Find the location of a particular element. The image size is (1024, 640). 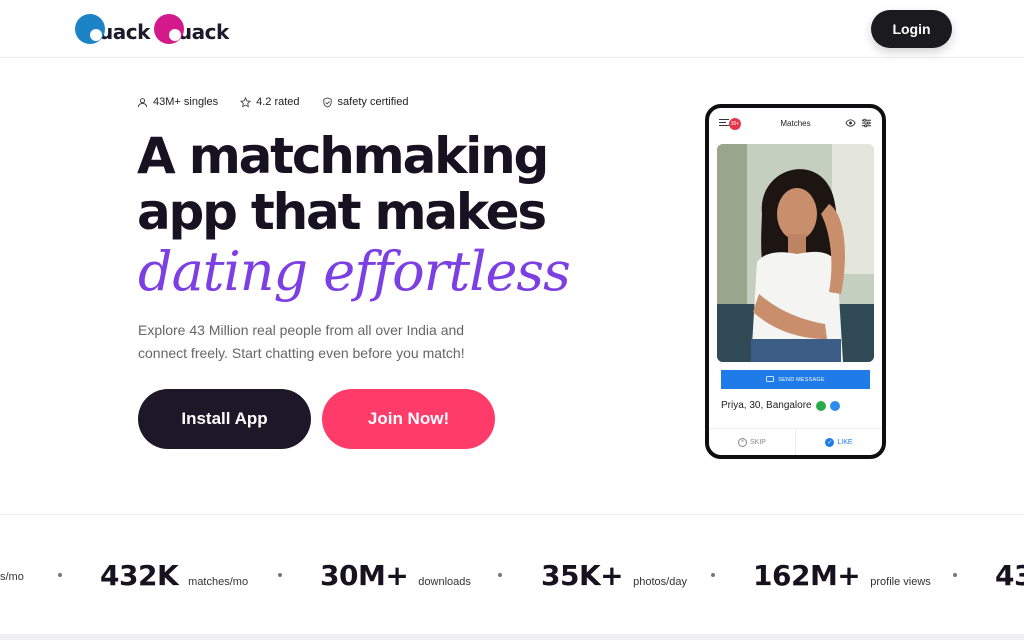

stat-label: photos/day is located at coordinates (660, 582).